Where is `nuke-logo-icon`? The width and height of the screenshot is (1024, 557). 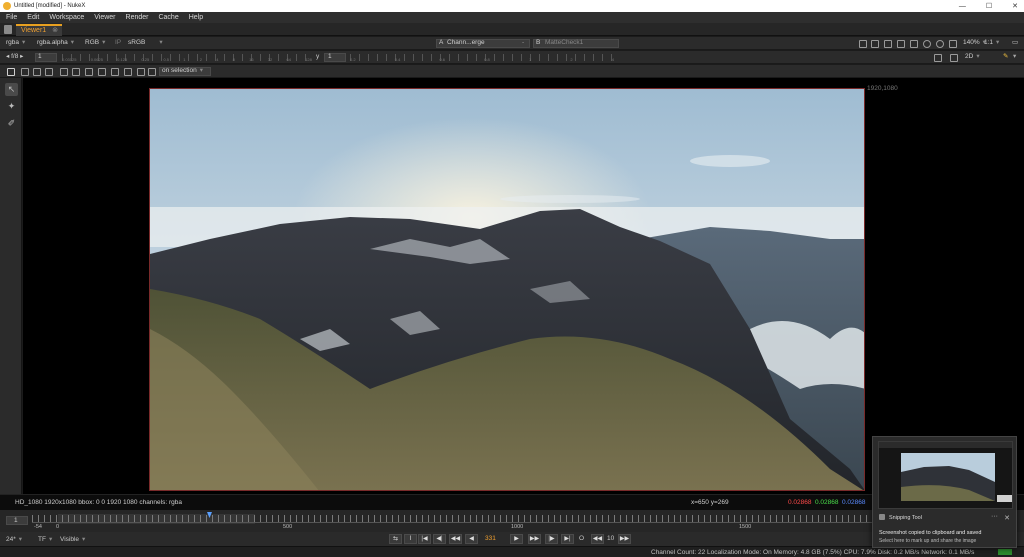
nuke-logo-icon is located at coordinates (7, 6).